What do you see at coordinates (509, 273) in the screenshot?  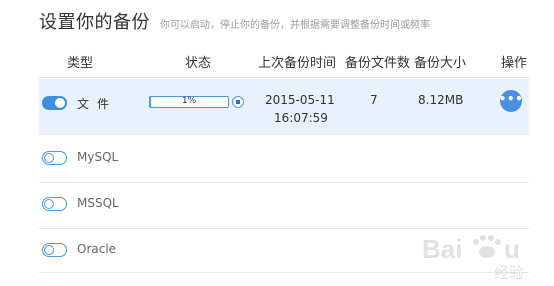 I see `svg-text: 经验` at bounding box center [509, 273].